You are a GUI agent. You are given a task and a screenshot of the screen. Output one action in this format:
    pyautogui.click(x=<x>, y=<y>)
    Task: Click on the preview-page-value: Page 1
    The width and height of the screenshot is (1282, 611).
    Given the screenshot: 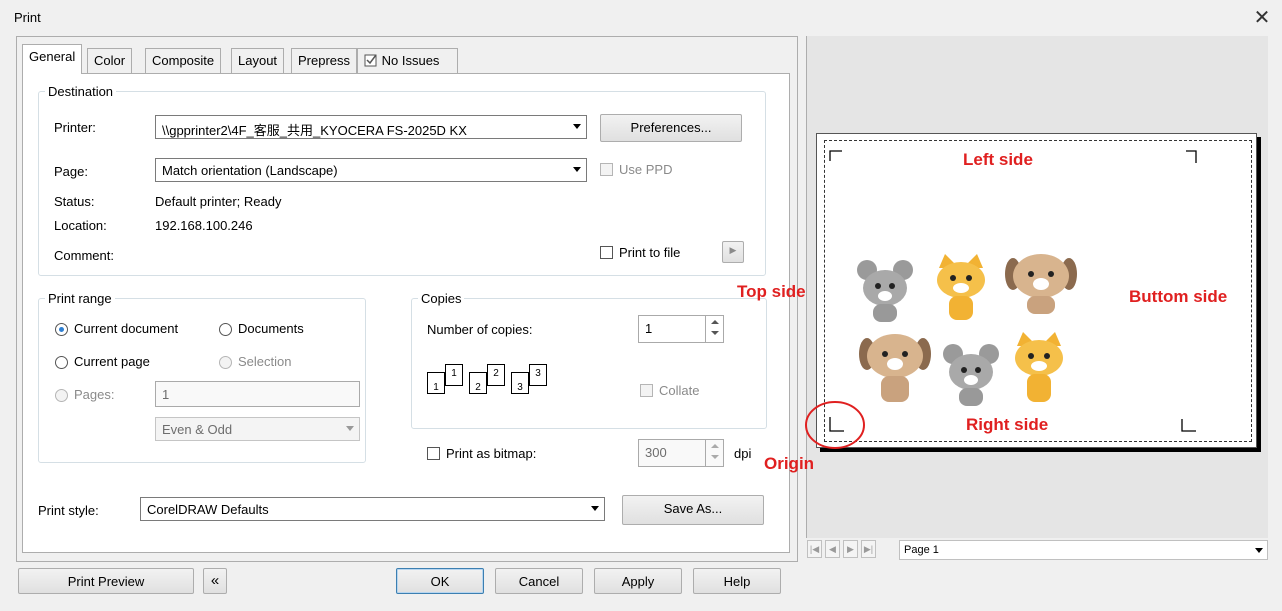 What is the action you would take?
    pyautogui.click(x=921, y=550)
    